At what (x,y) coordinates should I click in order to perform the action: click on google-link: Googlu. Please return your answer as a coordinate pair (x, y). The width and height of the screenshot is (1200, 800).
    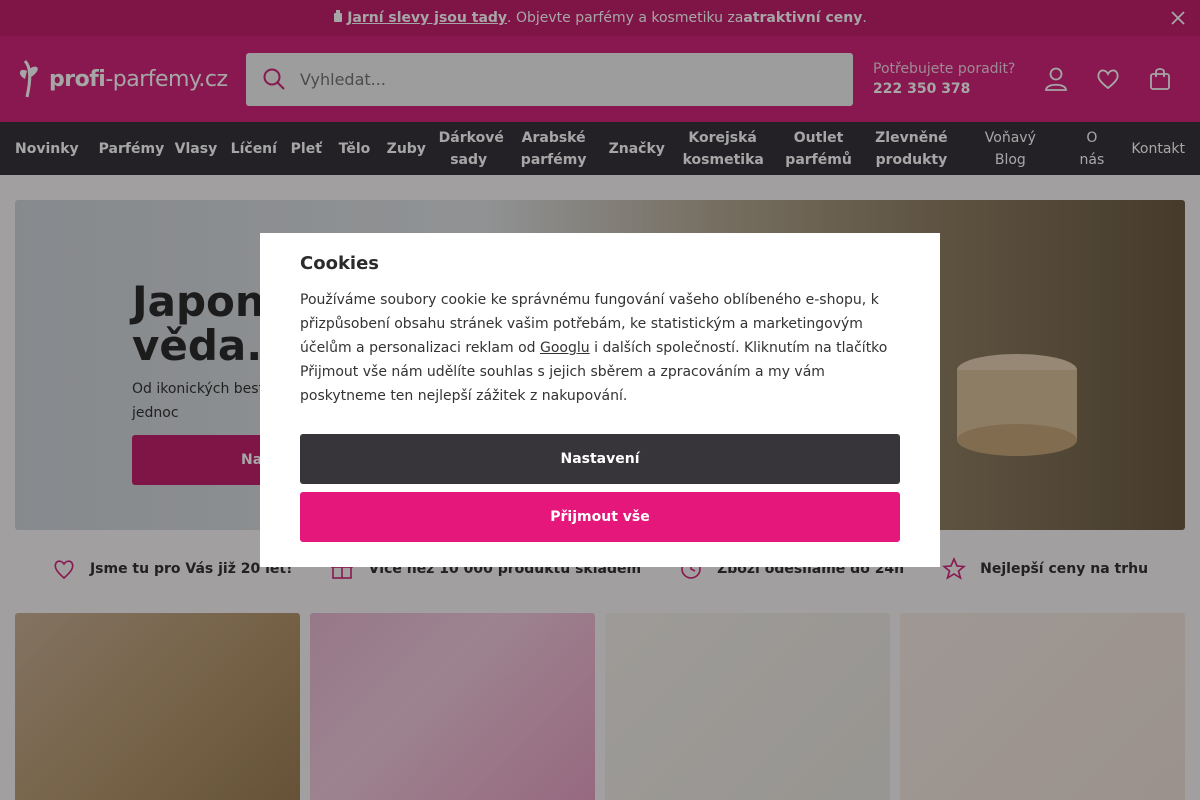
    Looking at the image, I should click on (565, 348).